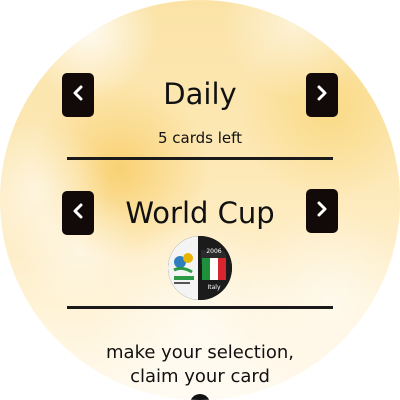 This screenshot has width=400, height=400. I want to click on world-cup-logo-icon: 2006 Italy, so click(200, 268).